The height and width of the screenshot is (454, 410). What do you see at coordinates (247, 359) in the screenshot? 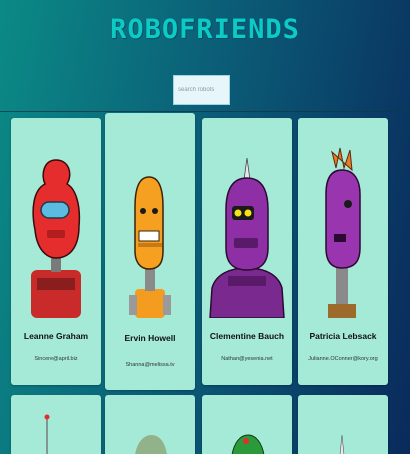
I see `robot-email: Nathan@yesenia.net` at bounding box center [247, 359].